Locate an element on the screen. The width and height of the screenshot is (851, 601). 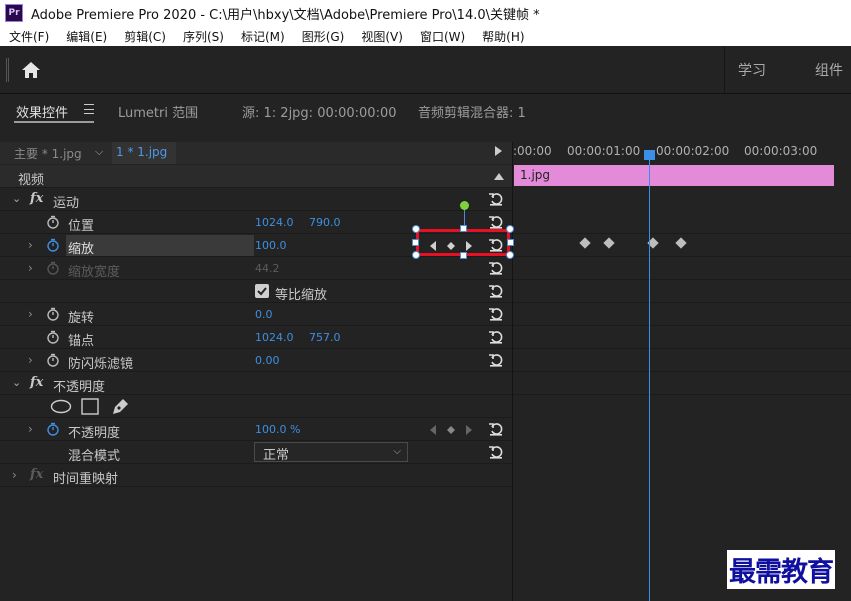
tab-lumetri-scopes: Lumetri 范围 is located at coordinates (158, 111).